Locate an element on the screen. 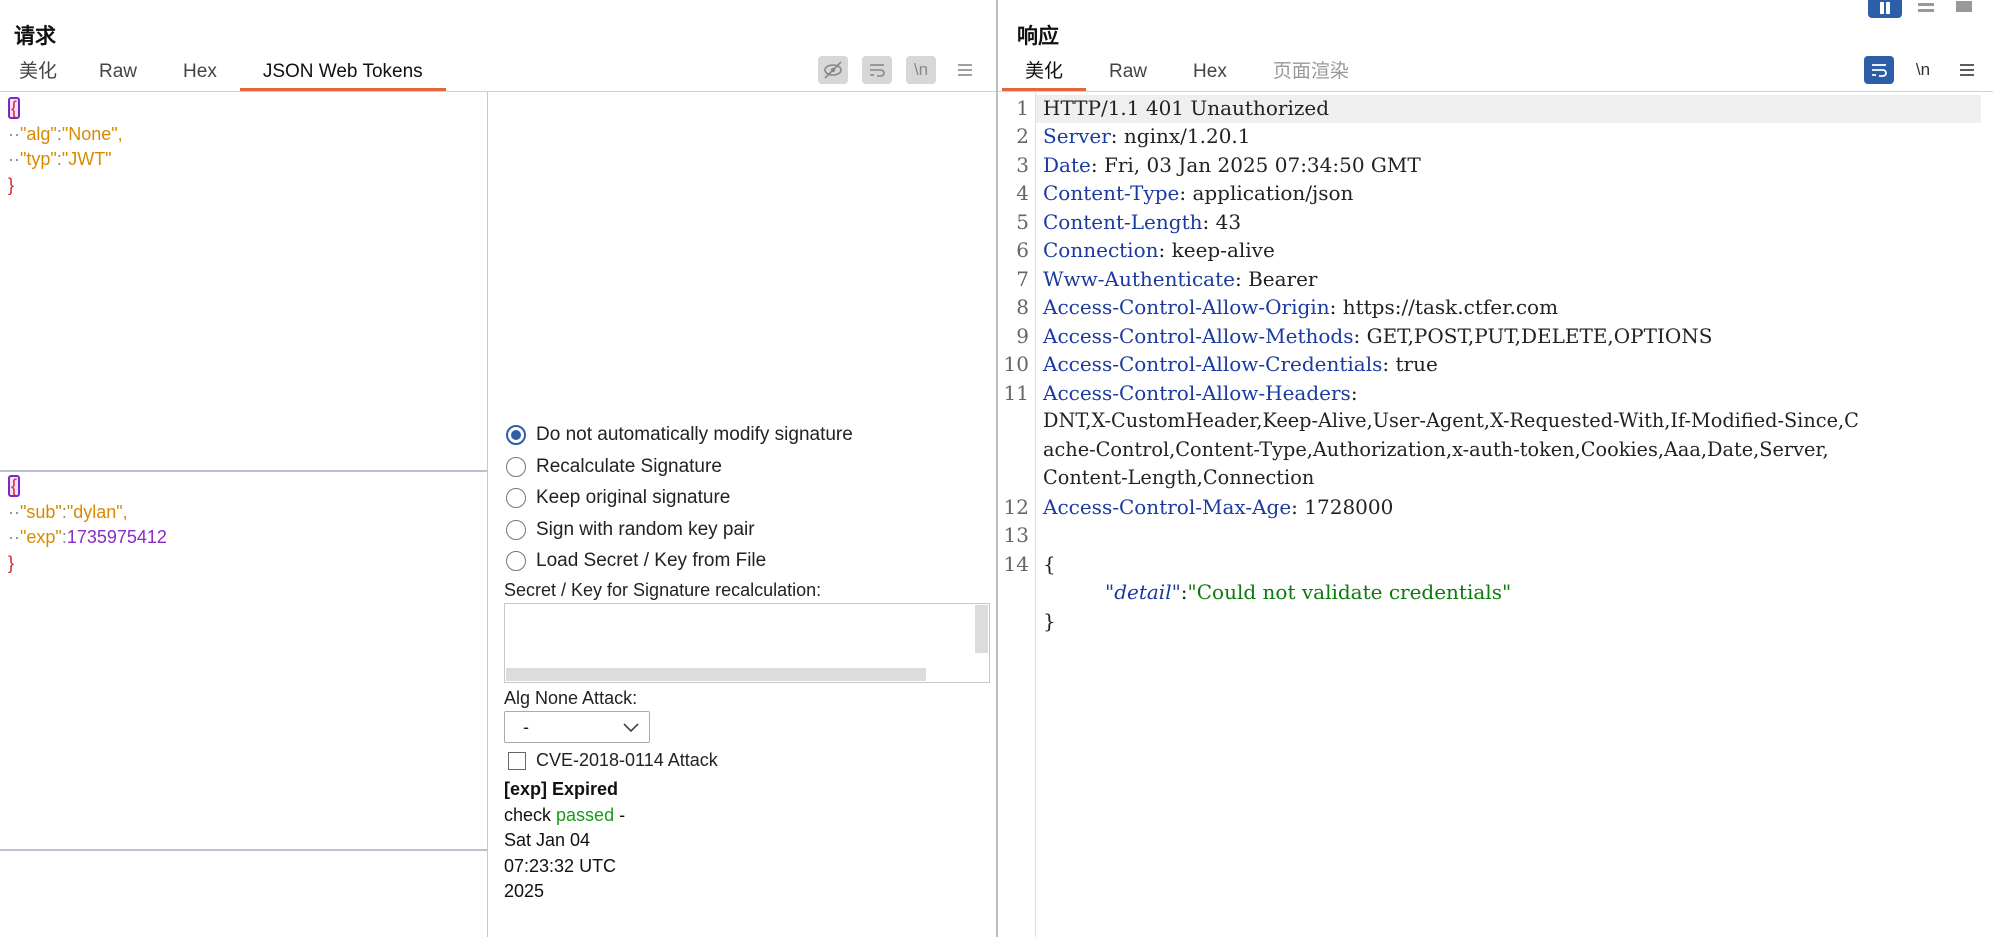 This screenshot has width=1993, height=937. hide-eye-icon is located at coordinates (833, 70).